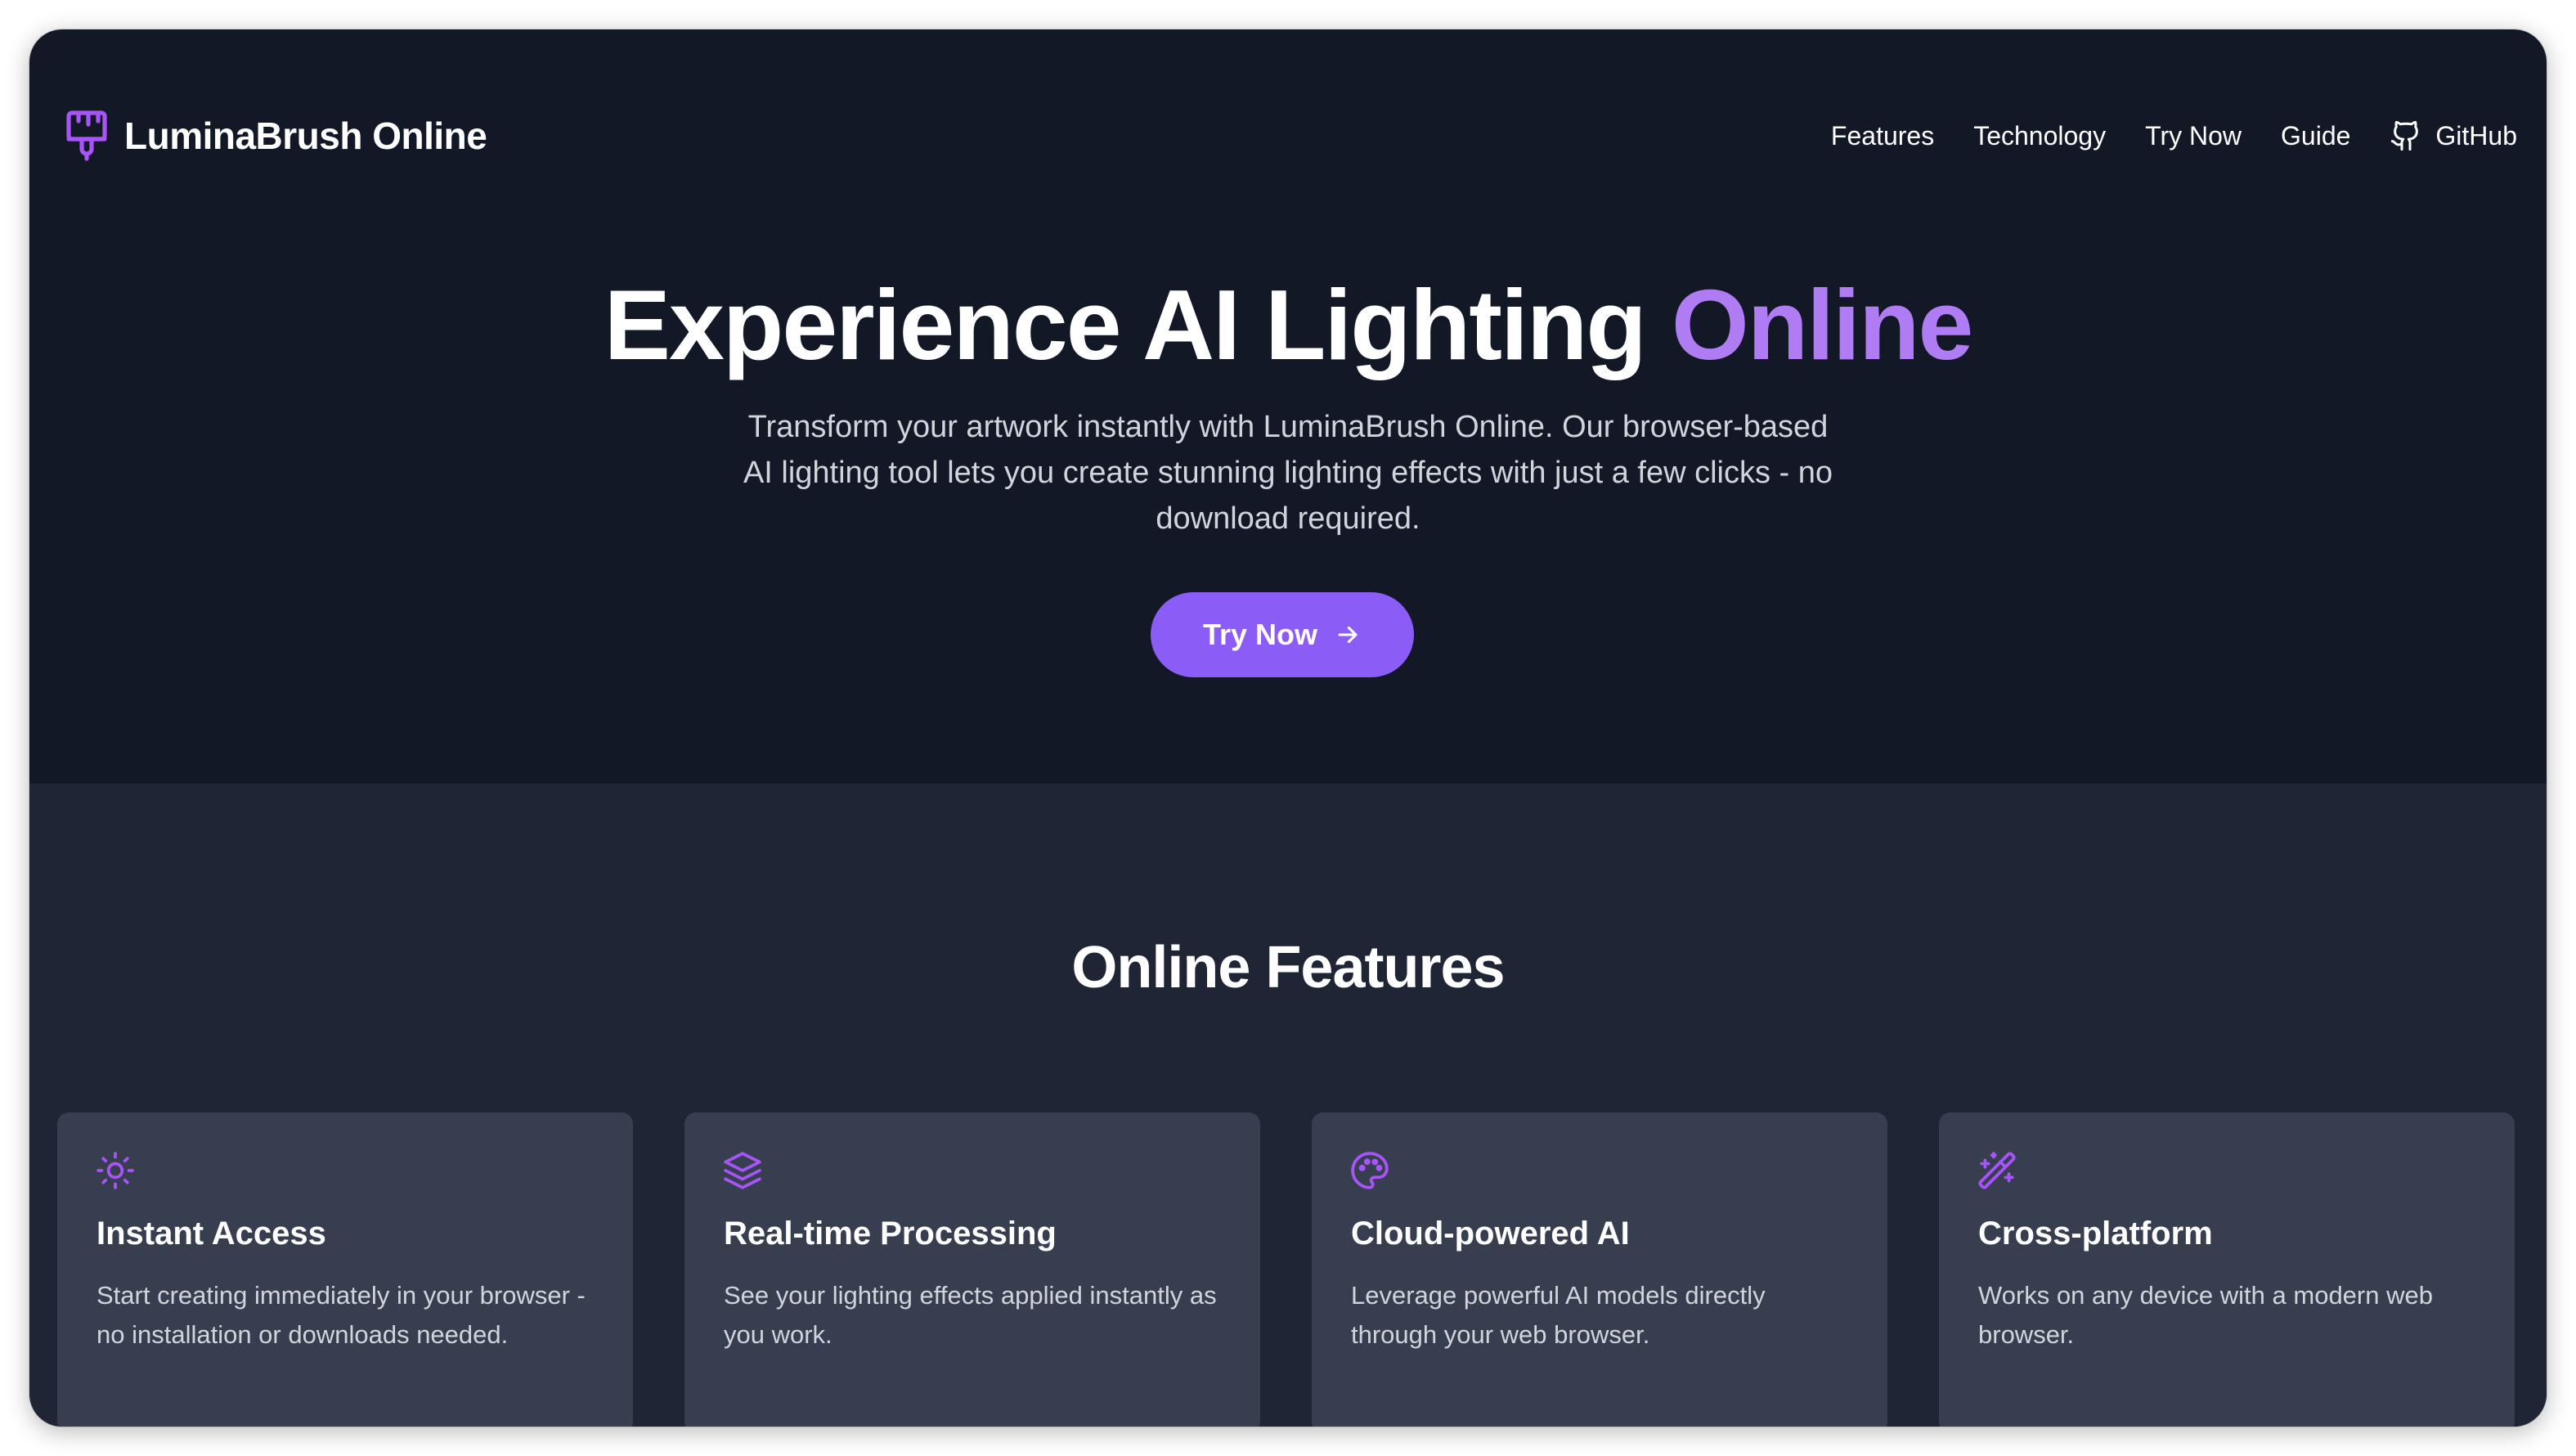  Describe the element at coordinates (305, 136) in the screenshot. I see `brand-name: LuminaBrush Online` at that location.